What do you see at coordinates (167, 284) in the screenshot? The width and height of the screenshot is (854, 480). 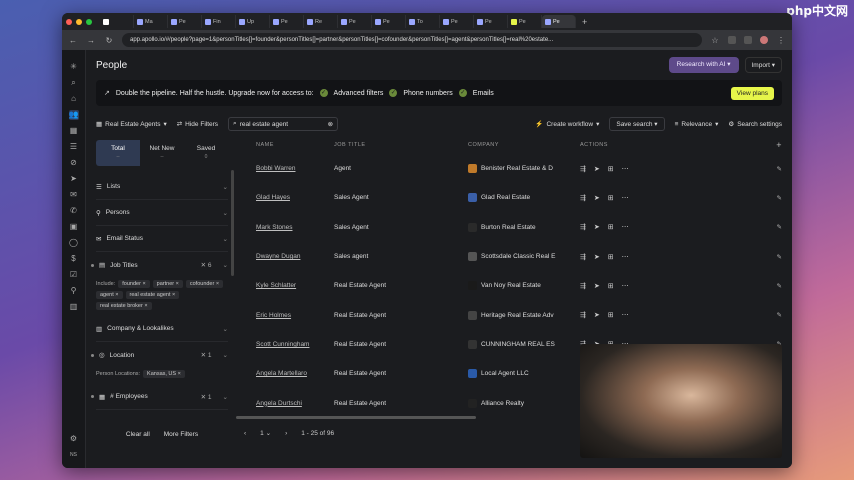 I see `chip: partner ×` at bounding box center [167, 284].